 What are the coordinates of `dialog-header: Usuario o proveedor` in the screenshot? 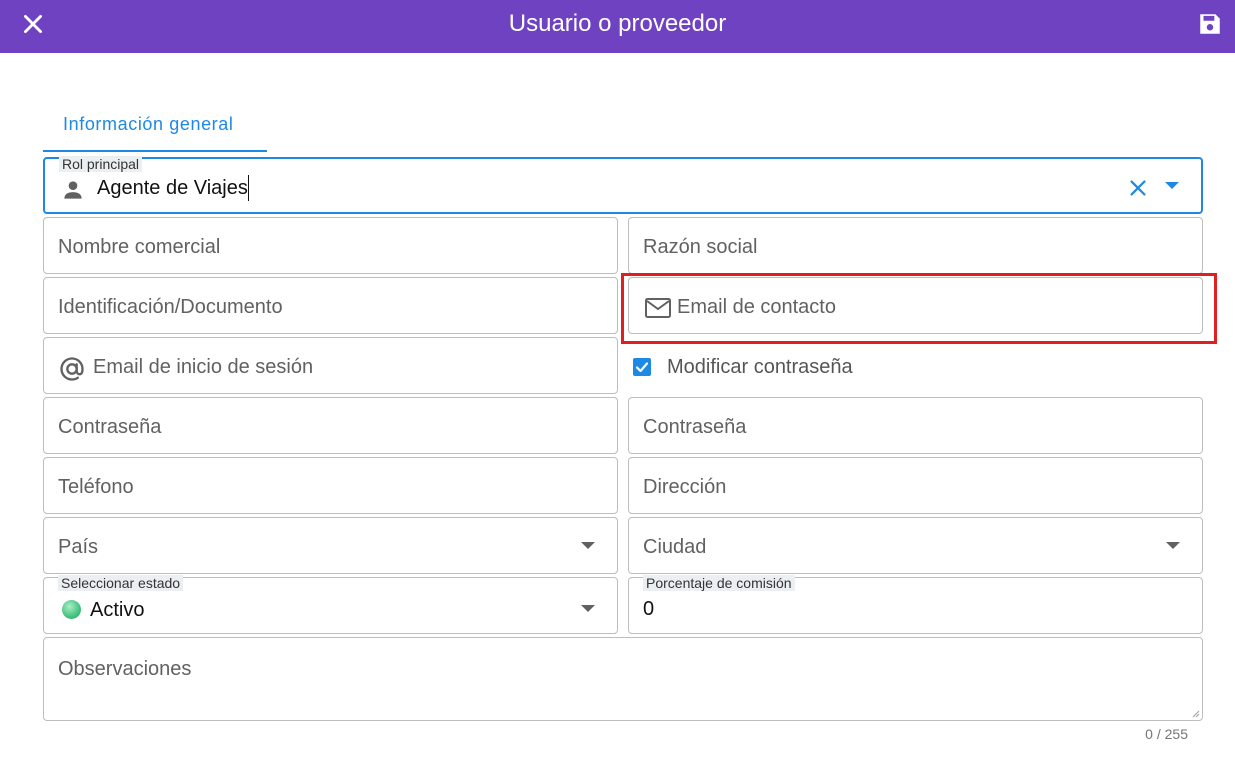 It's located at (617, 26).